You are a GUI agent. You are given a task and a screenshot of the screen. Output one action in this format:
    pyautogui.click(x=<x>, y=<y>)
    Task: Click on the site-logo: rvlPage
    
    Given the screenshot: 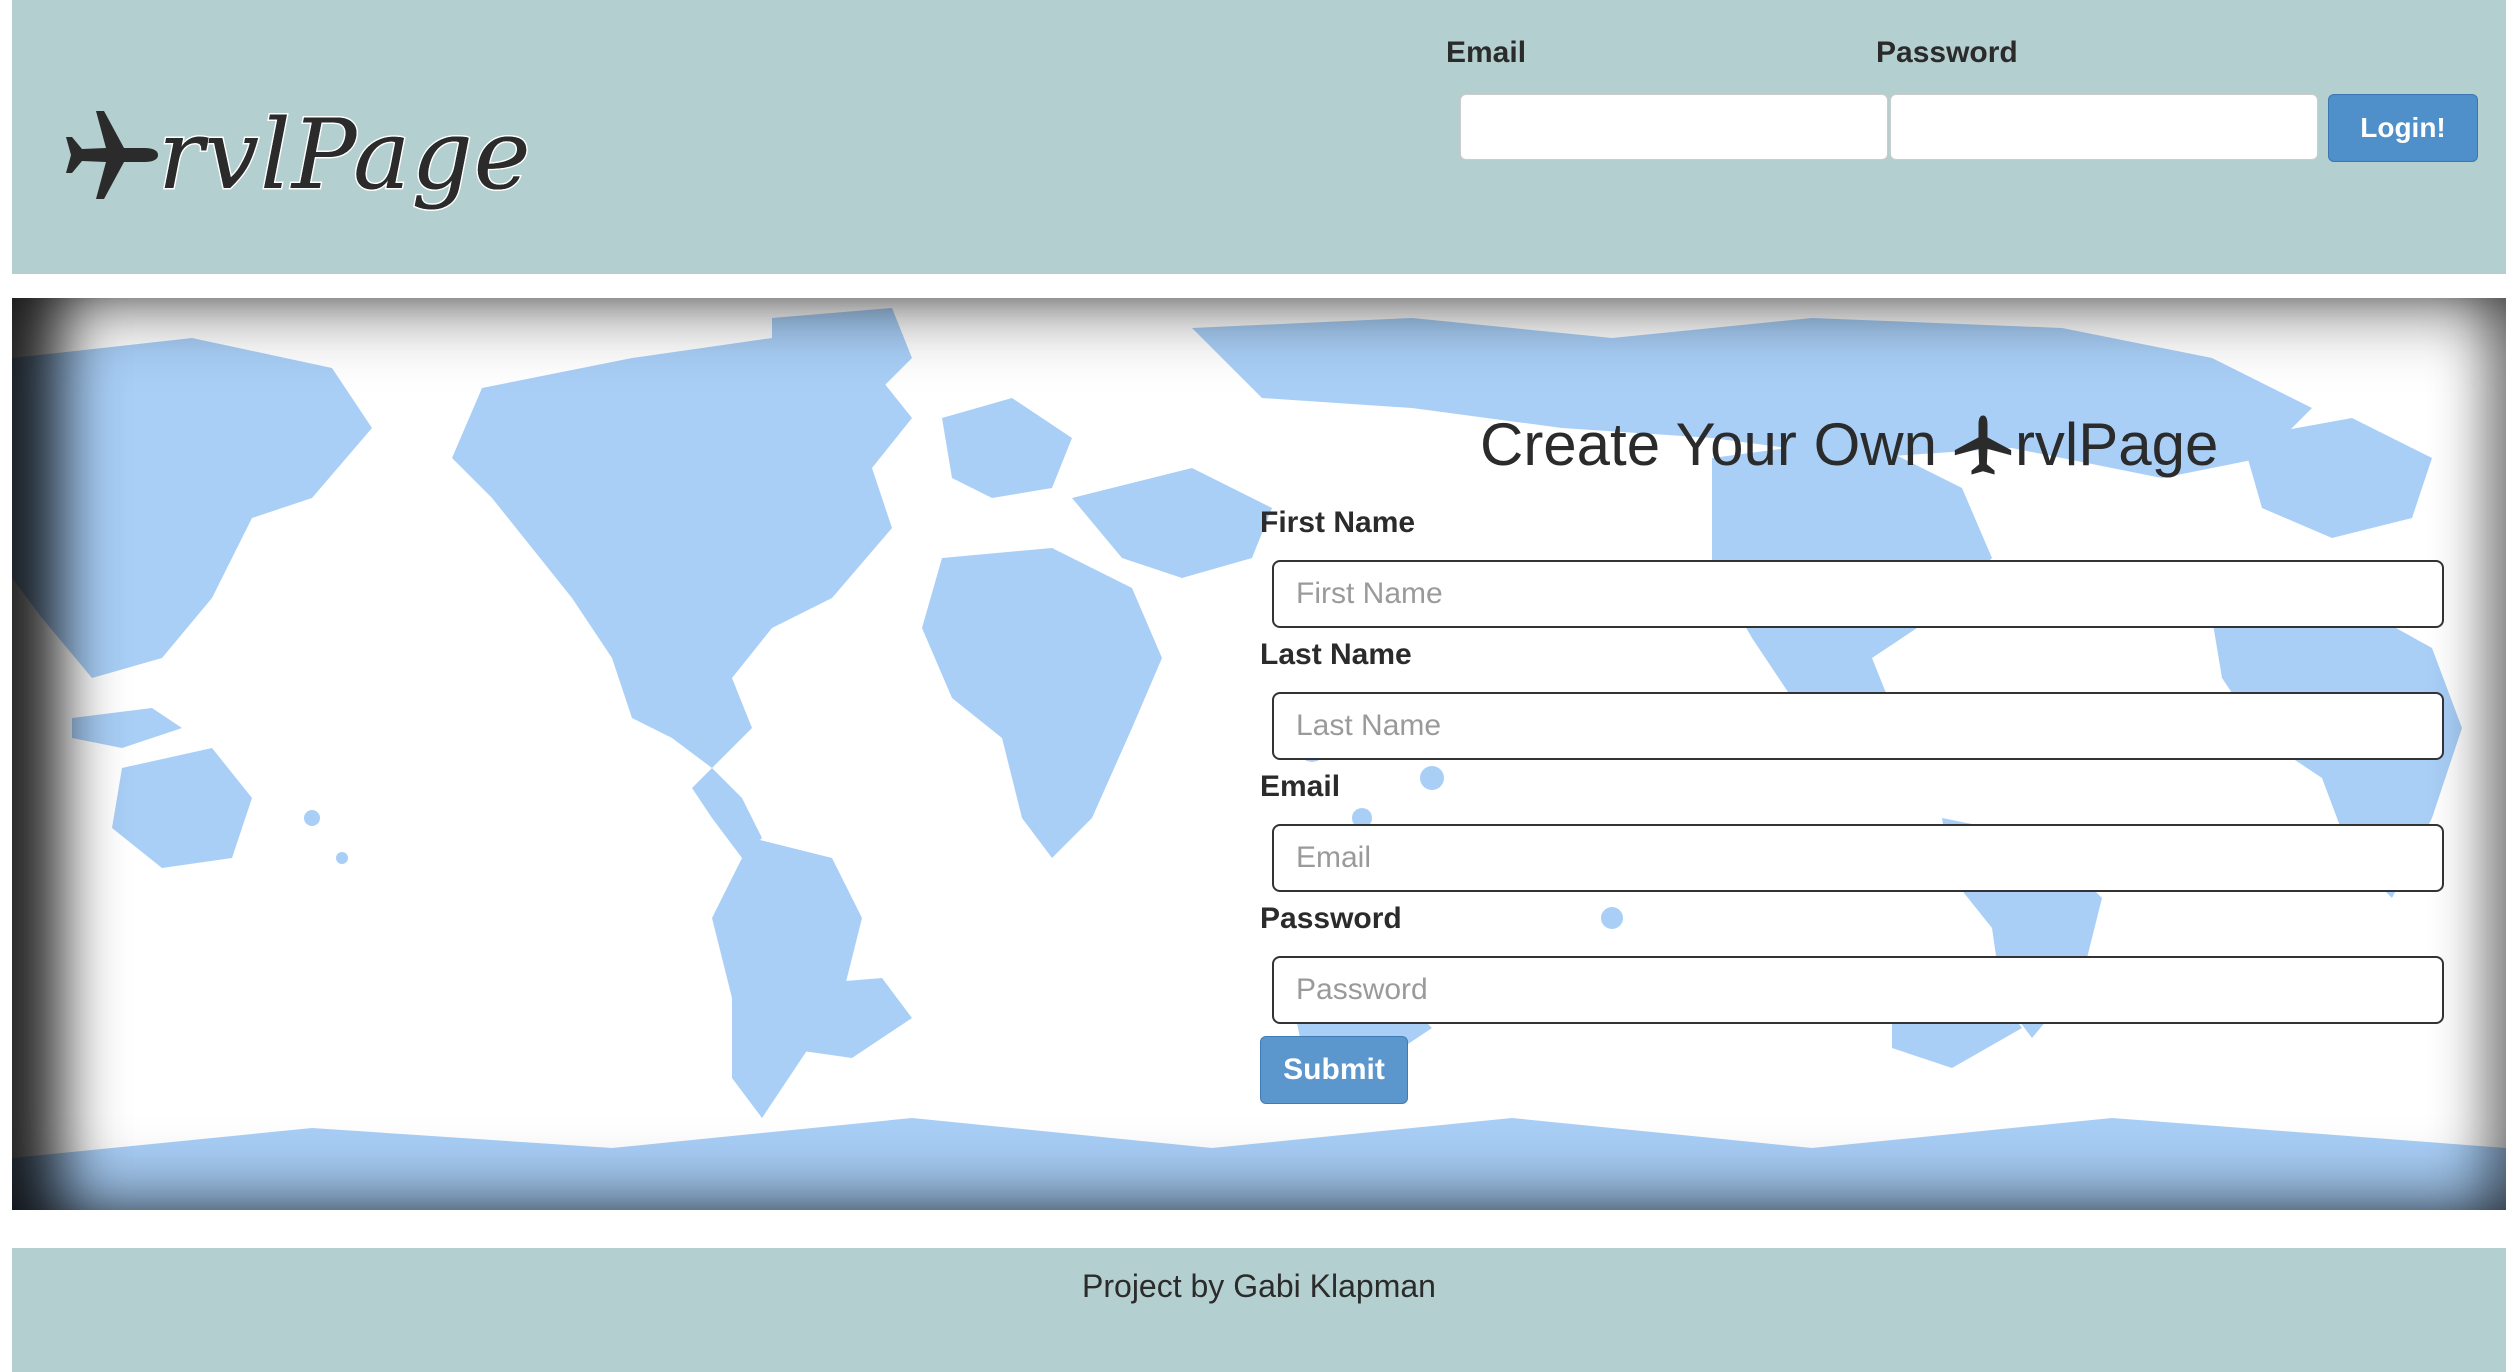 What is the action you would take?
    pyautogui.click(x=297, y=155)
    